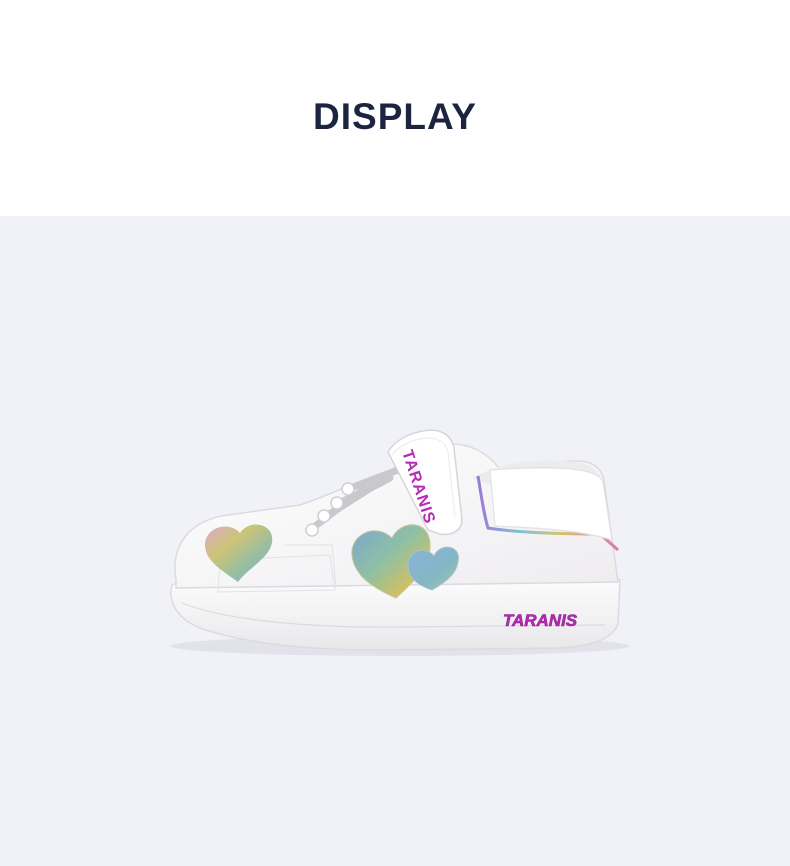 The width and height of the screenshot is (790, 866). What do you see at coordinates (540, 620) in the screenshot?
I see `sole-brand-logo: TARANIS` at bounding box center [540, 620].